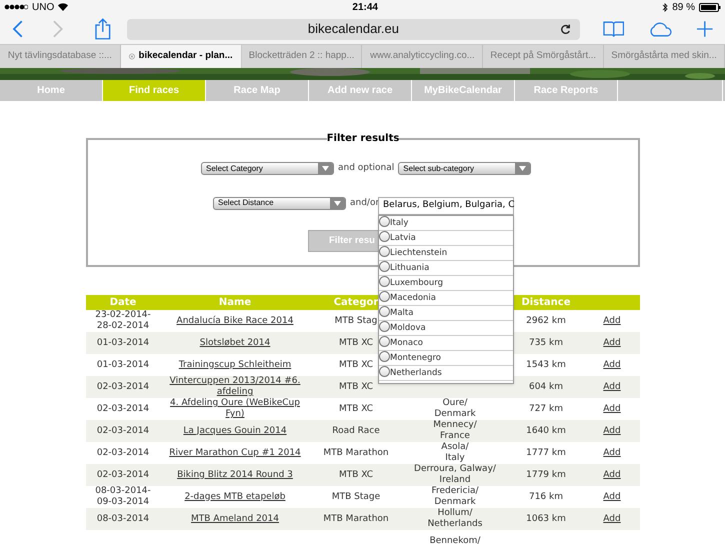  What do you see at coordinates (353, 29) in the screenshot?
I see `address-bar: bikecalendar.eu` at bounding box center [353, 29].